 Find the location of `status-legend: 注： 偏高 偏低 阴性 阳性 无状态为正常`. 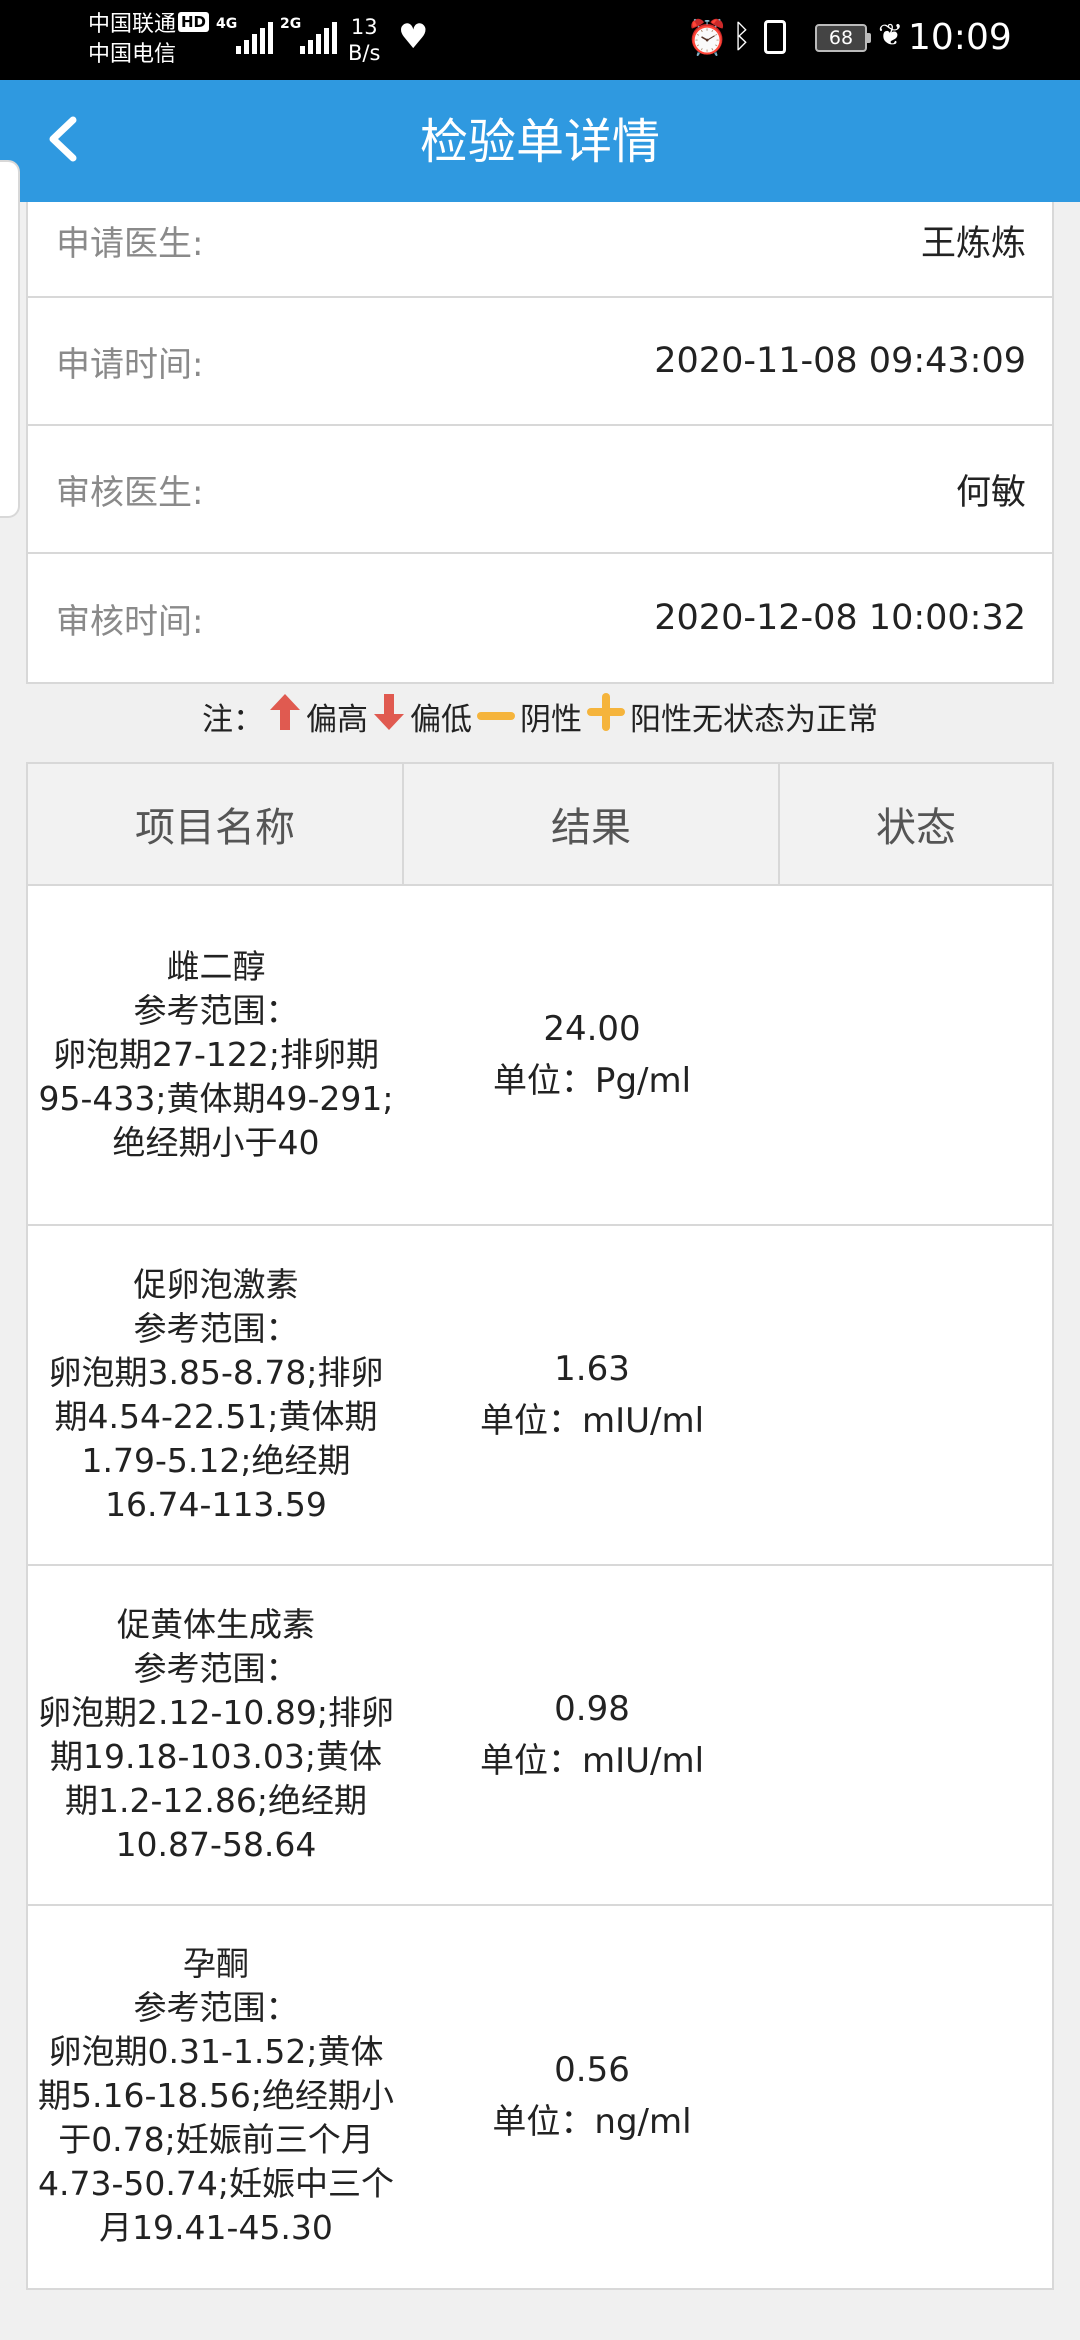

status-legend: 注： 偏高 偏低 阴性 阳性 无状态为正常 is located at coordinates (540, 716).